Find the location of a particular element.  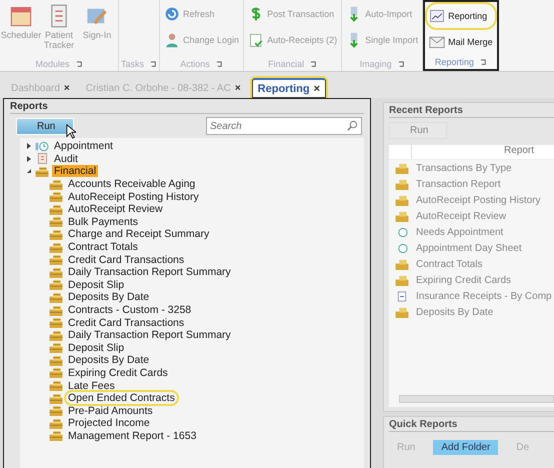

calendar-icon is located at coordinates (21, 16).